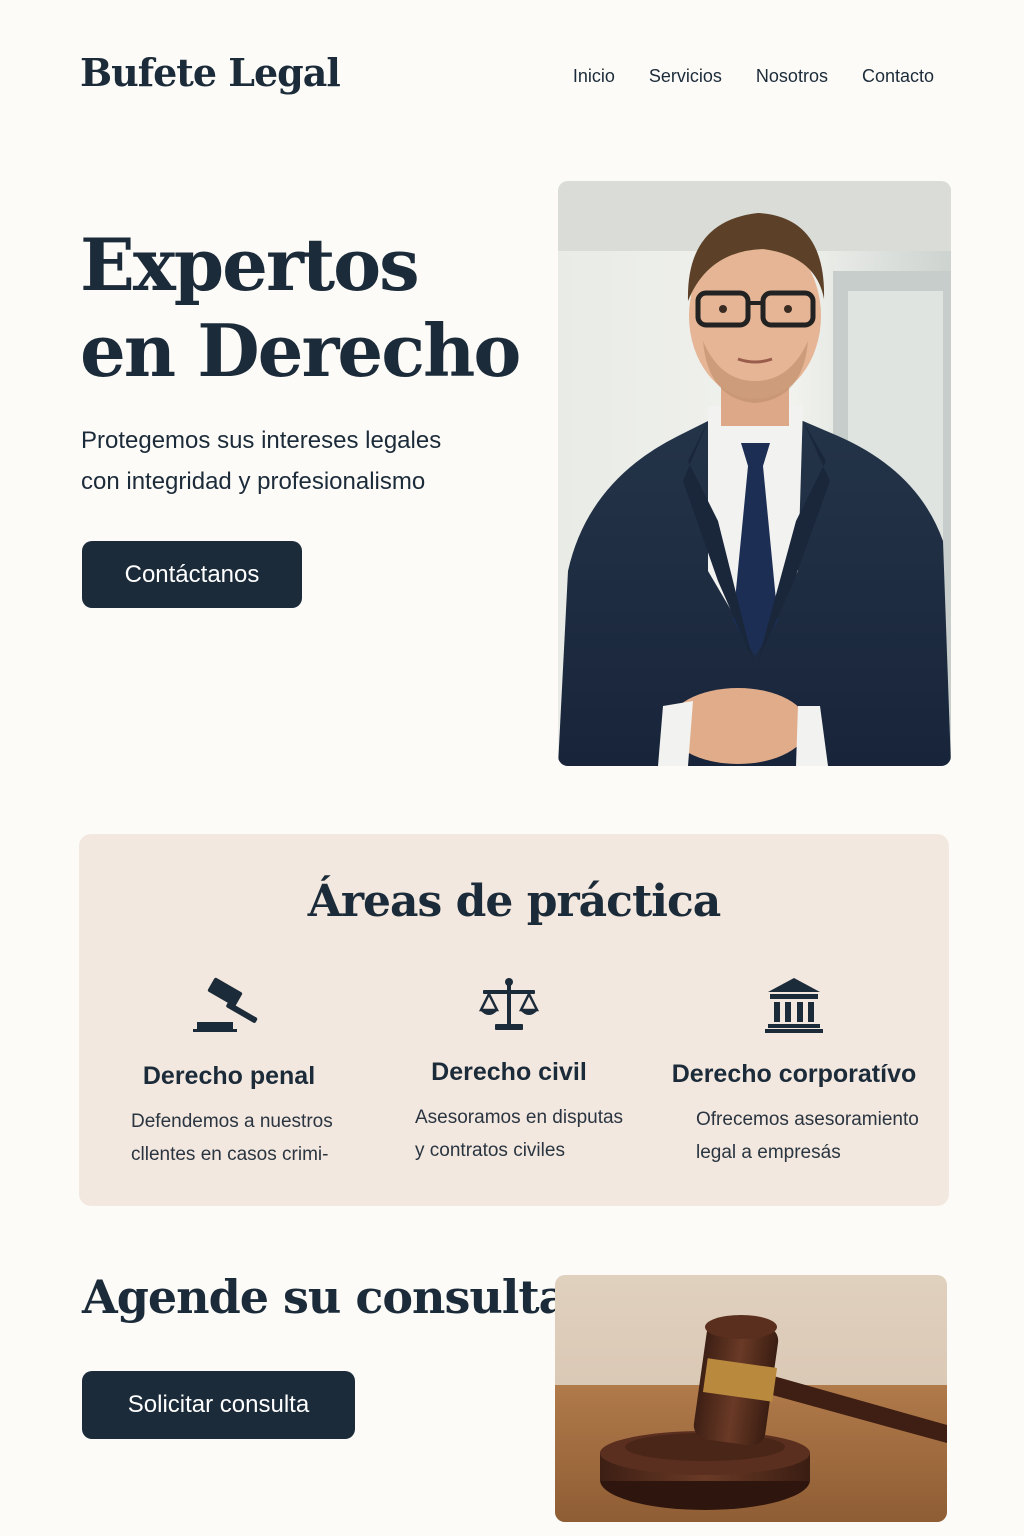 The height and width of the screenshot is (1536, 1024). Describe the element at coordinates (754, 473) in the screenshot. I see `lawyer-portrait-photo` at that location.